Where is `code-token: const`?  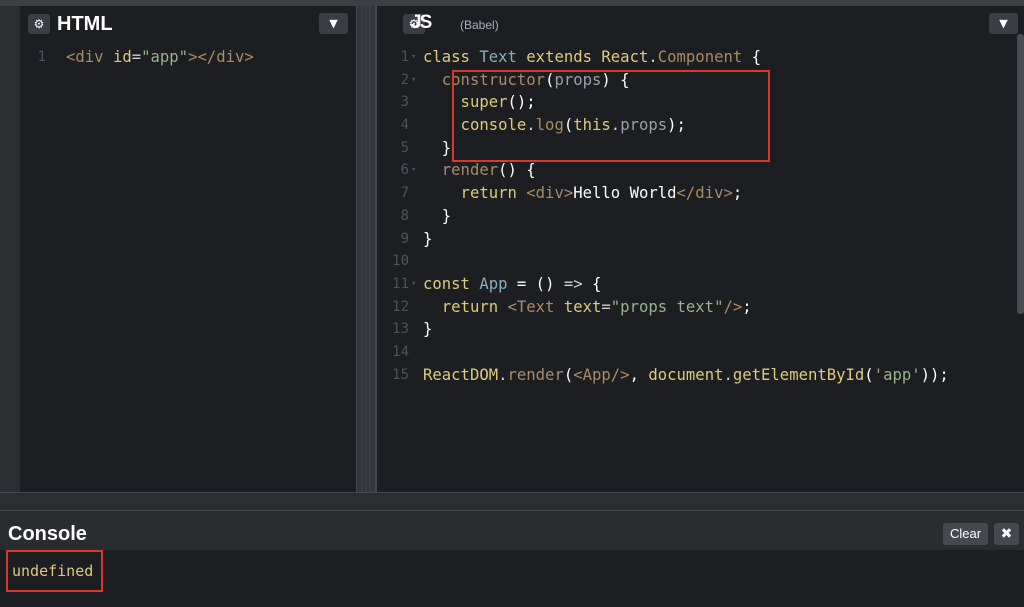 code-token: const is located at coordinates (451, 283).